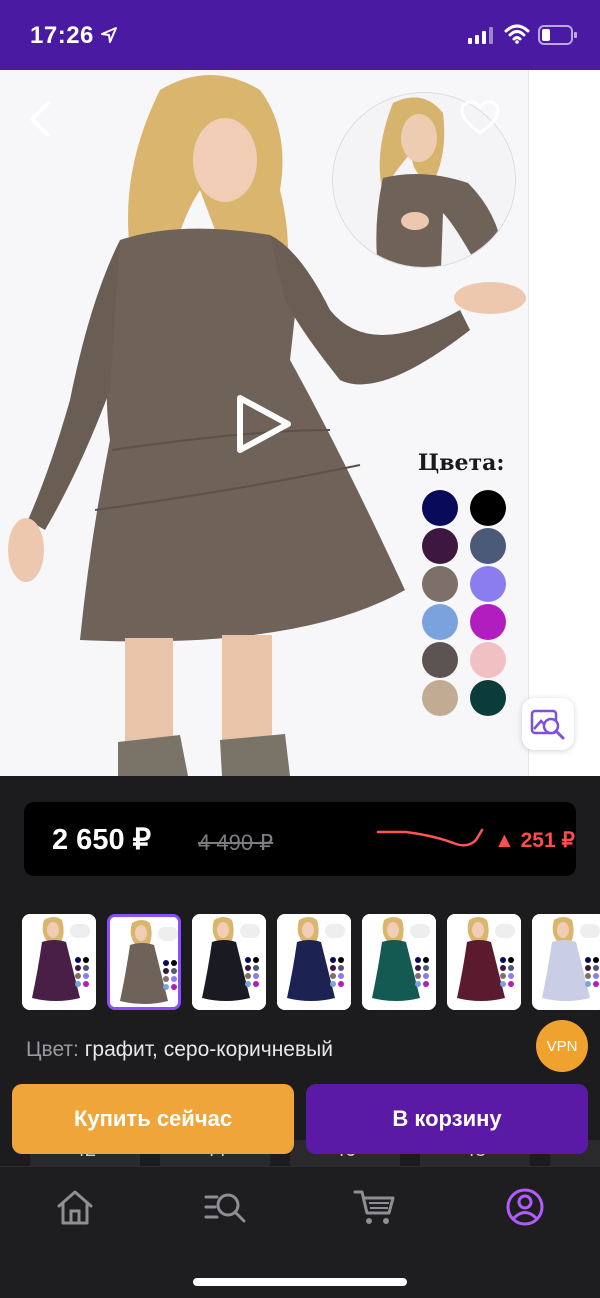 The width and height of the screenshot is (600, 1298). I want to click on current-price: 2 650 ₽, so click(102, 840).